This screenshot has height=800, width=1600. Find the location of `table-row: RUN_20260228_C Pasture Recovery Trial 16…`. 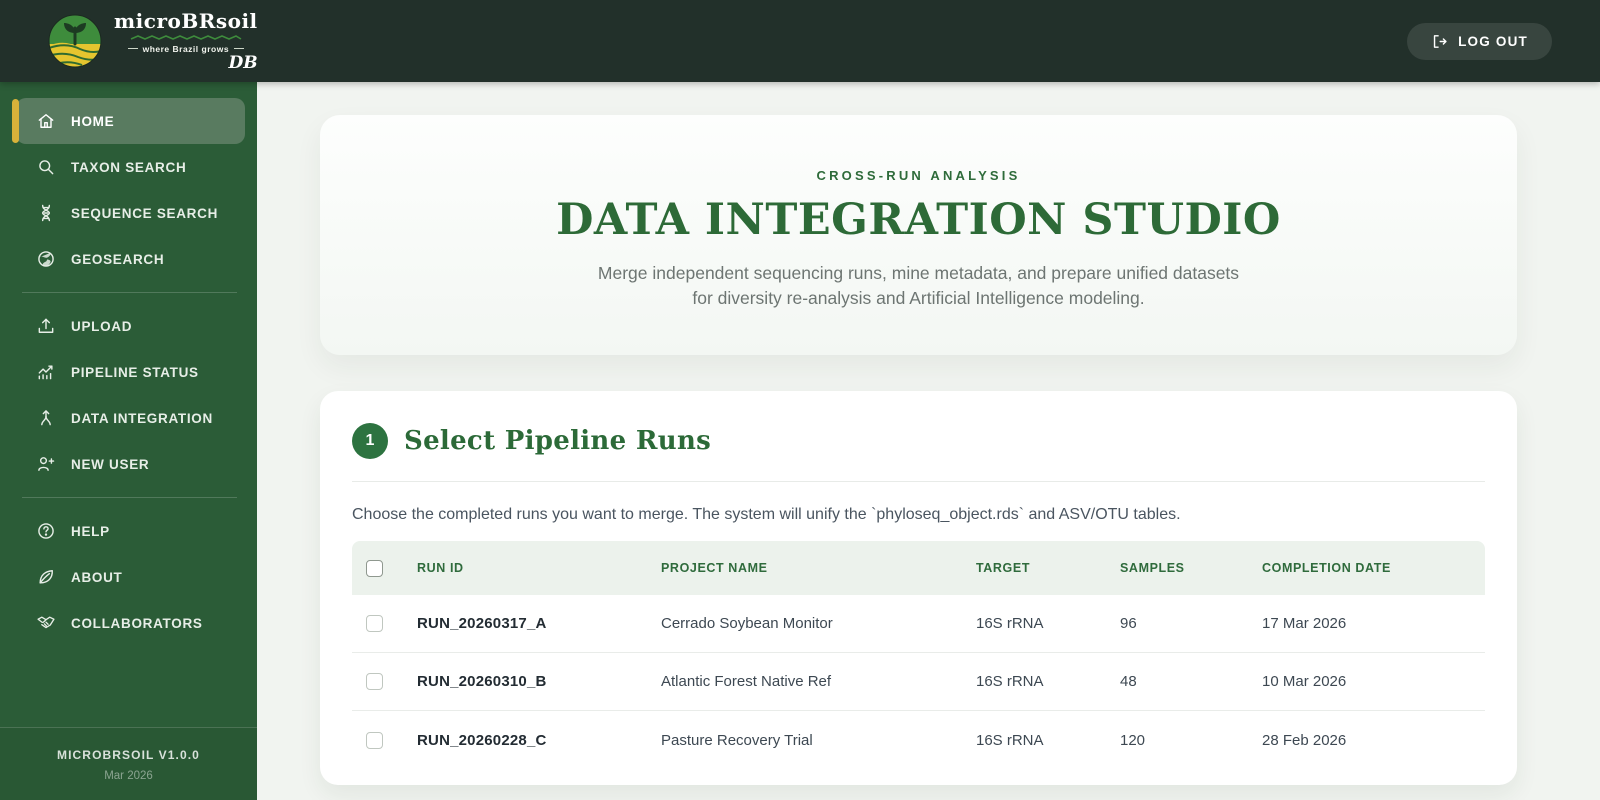

table-row: RUN_20260228_C Pasture Recovery Trial 16… is located at coordinates (918, 740).